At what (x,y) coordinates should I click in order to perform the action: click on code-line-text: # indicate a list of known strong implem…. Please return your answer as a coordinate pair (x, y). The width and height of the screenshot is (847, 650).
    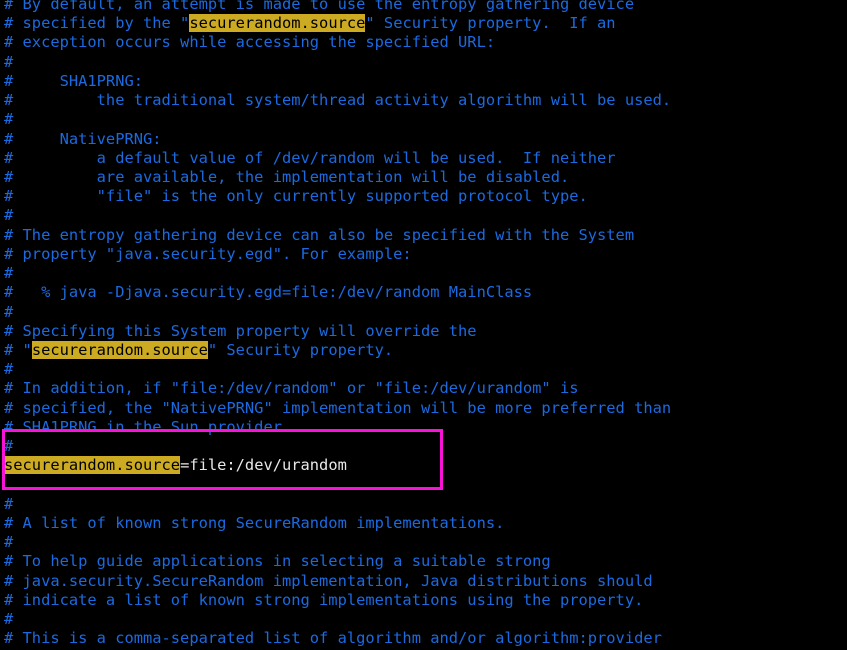
    Looking at the image, I should click on (324, 599).